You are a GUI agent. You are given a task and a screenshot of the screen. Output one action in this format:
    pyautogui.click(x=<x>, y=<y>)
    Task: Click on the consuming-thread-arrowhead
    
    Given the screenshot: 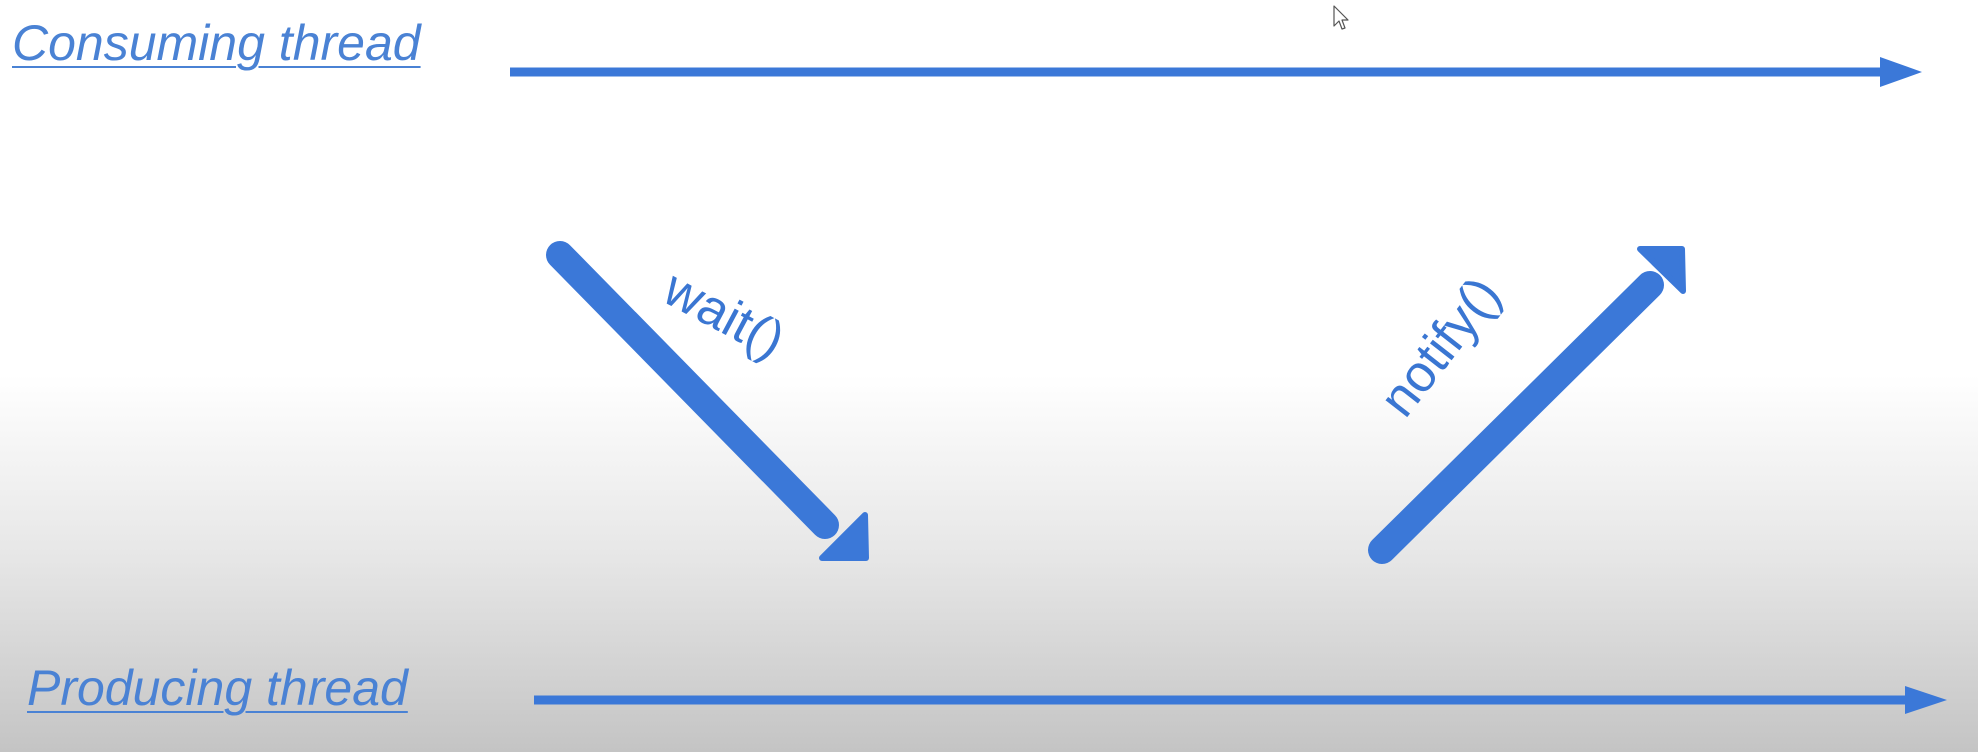 What is the action you would take?
    pyautogui.click(x=1901, y=72)
    